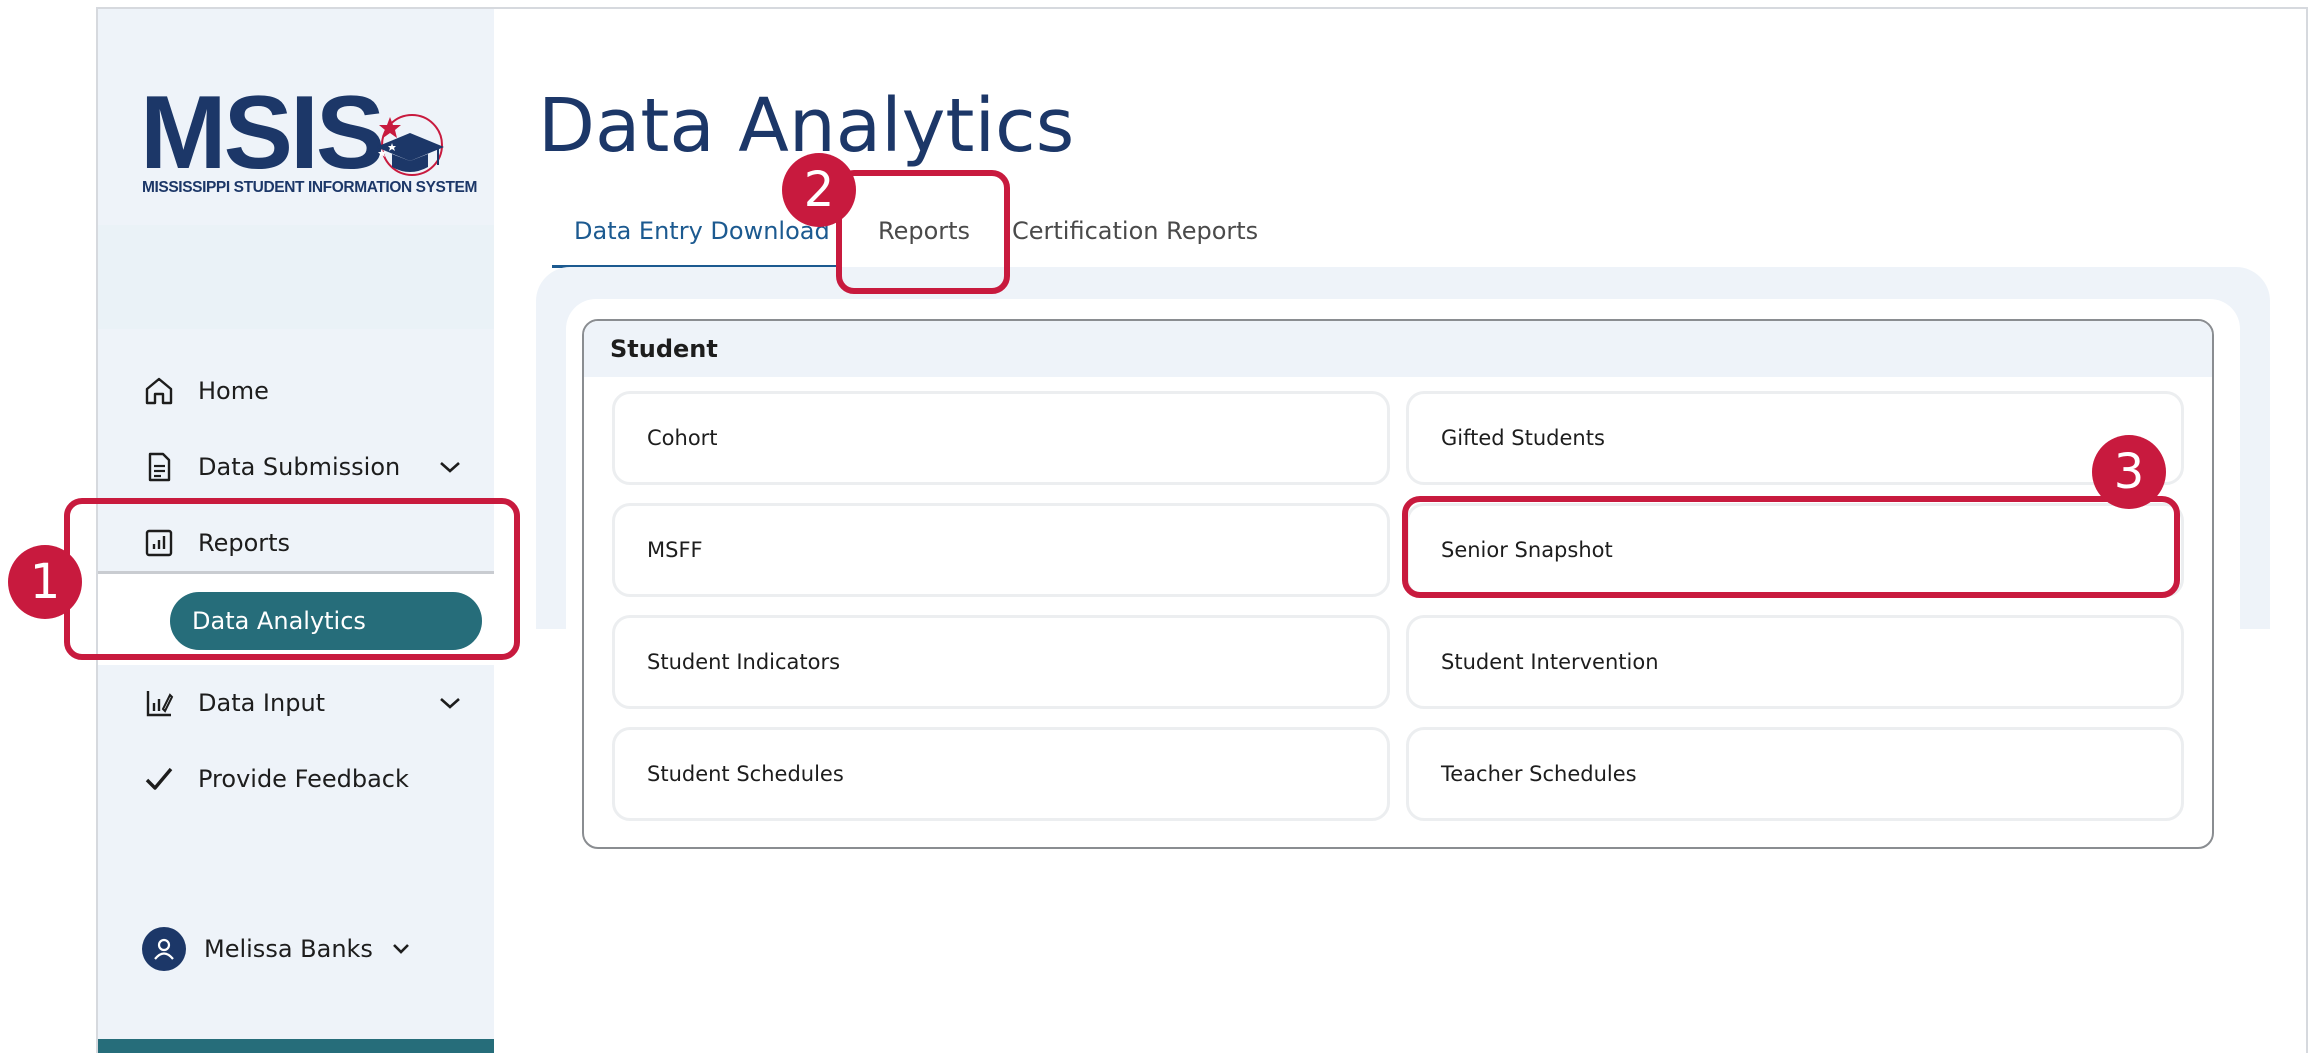  I want to click on sidebar-item-data-submission: Data Submission, so click(271, 467).